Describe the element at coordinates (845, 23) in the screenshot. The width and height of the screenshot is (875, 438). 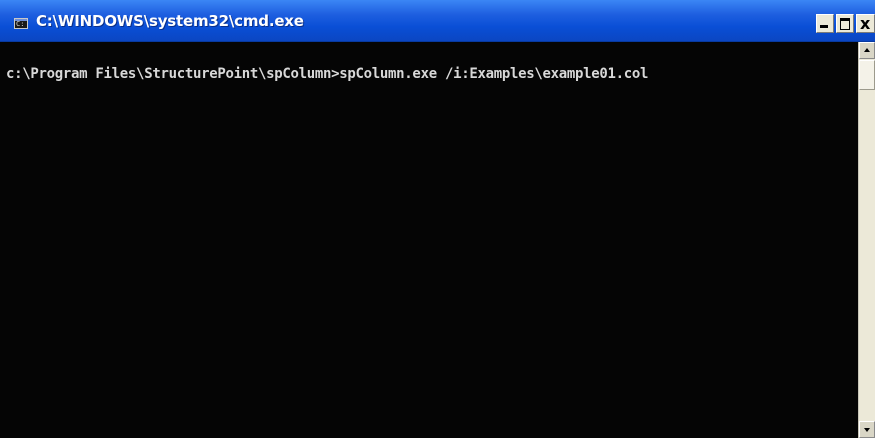
I see `maximize-button` at that location.